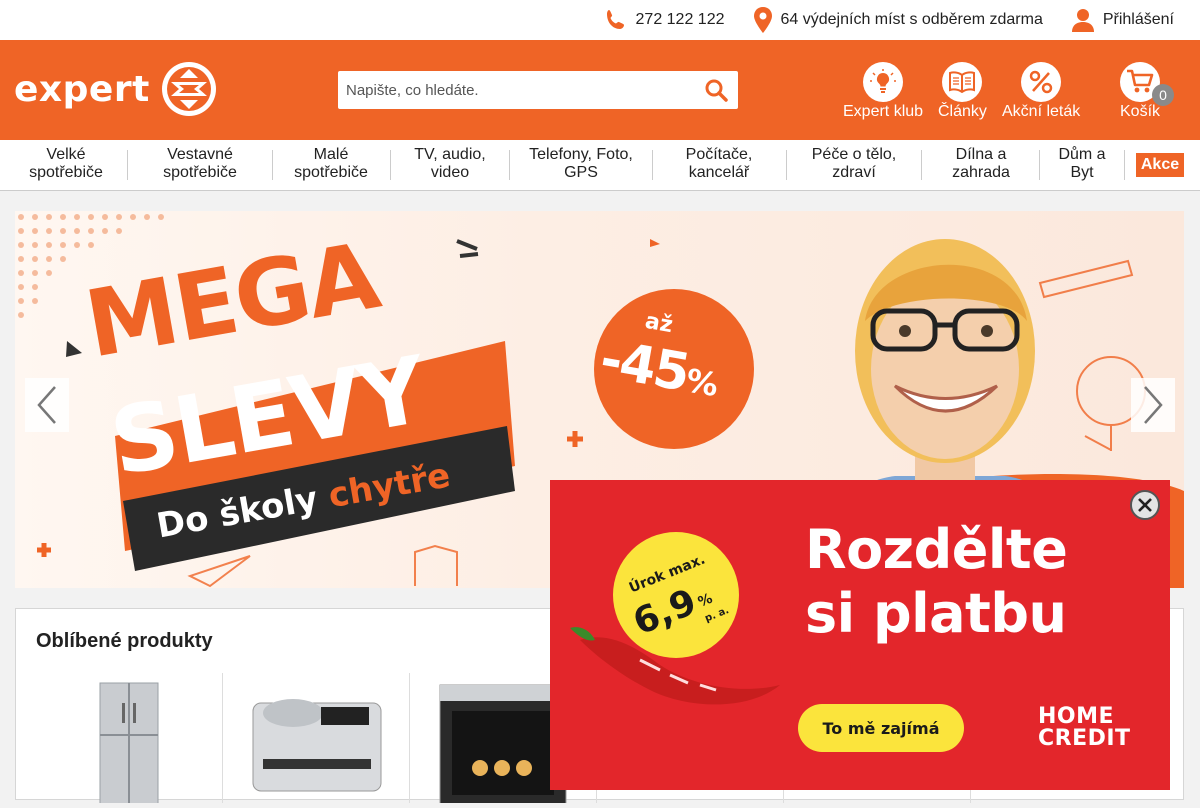 The width and height of the screenshot is (1200, 808). I want to click on popup-title: Rozdělte si platbu, so click(936, 582).